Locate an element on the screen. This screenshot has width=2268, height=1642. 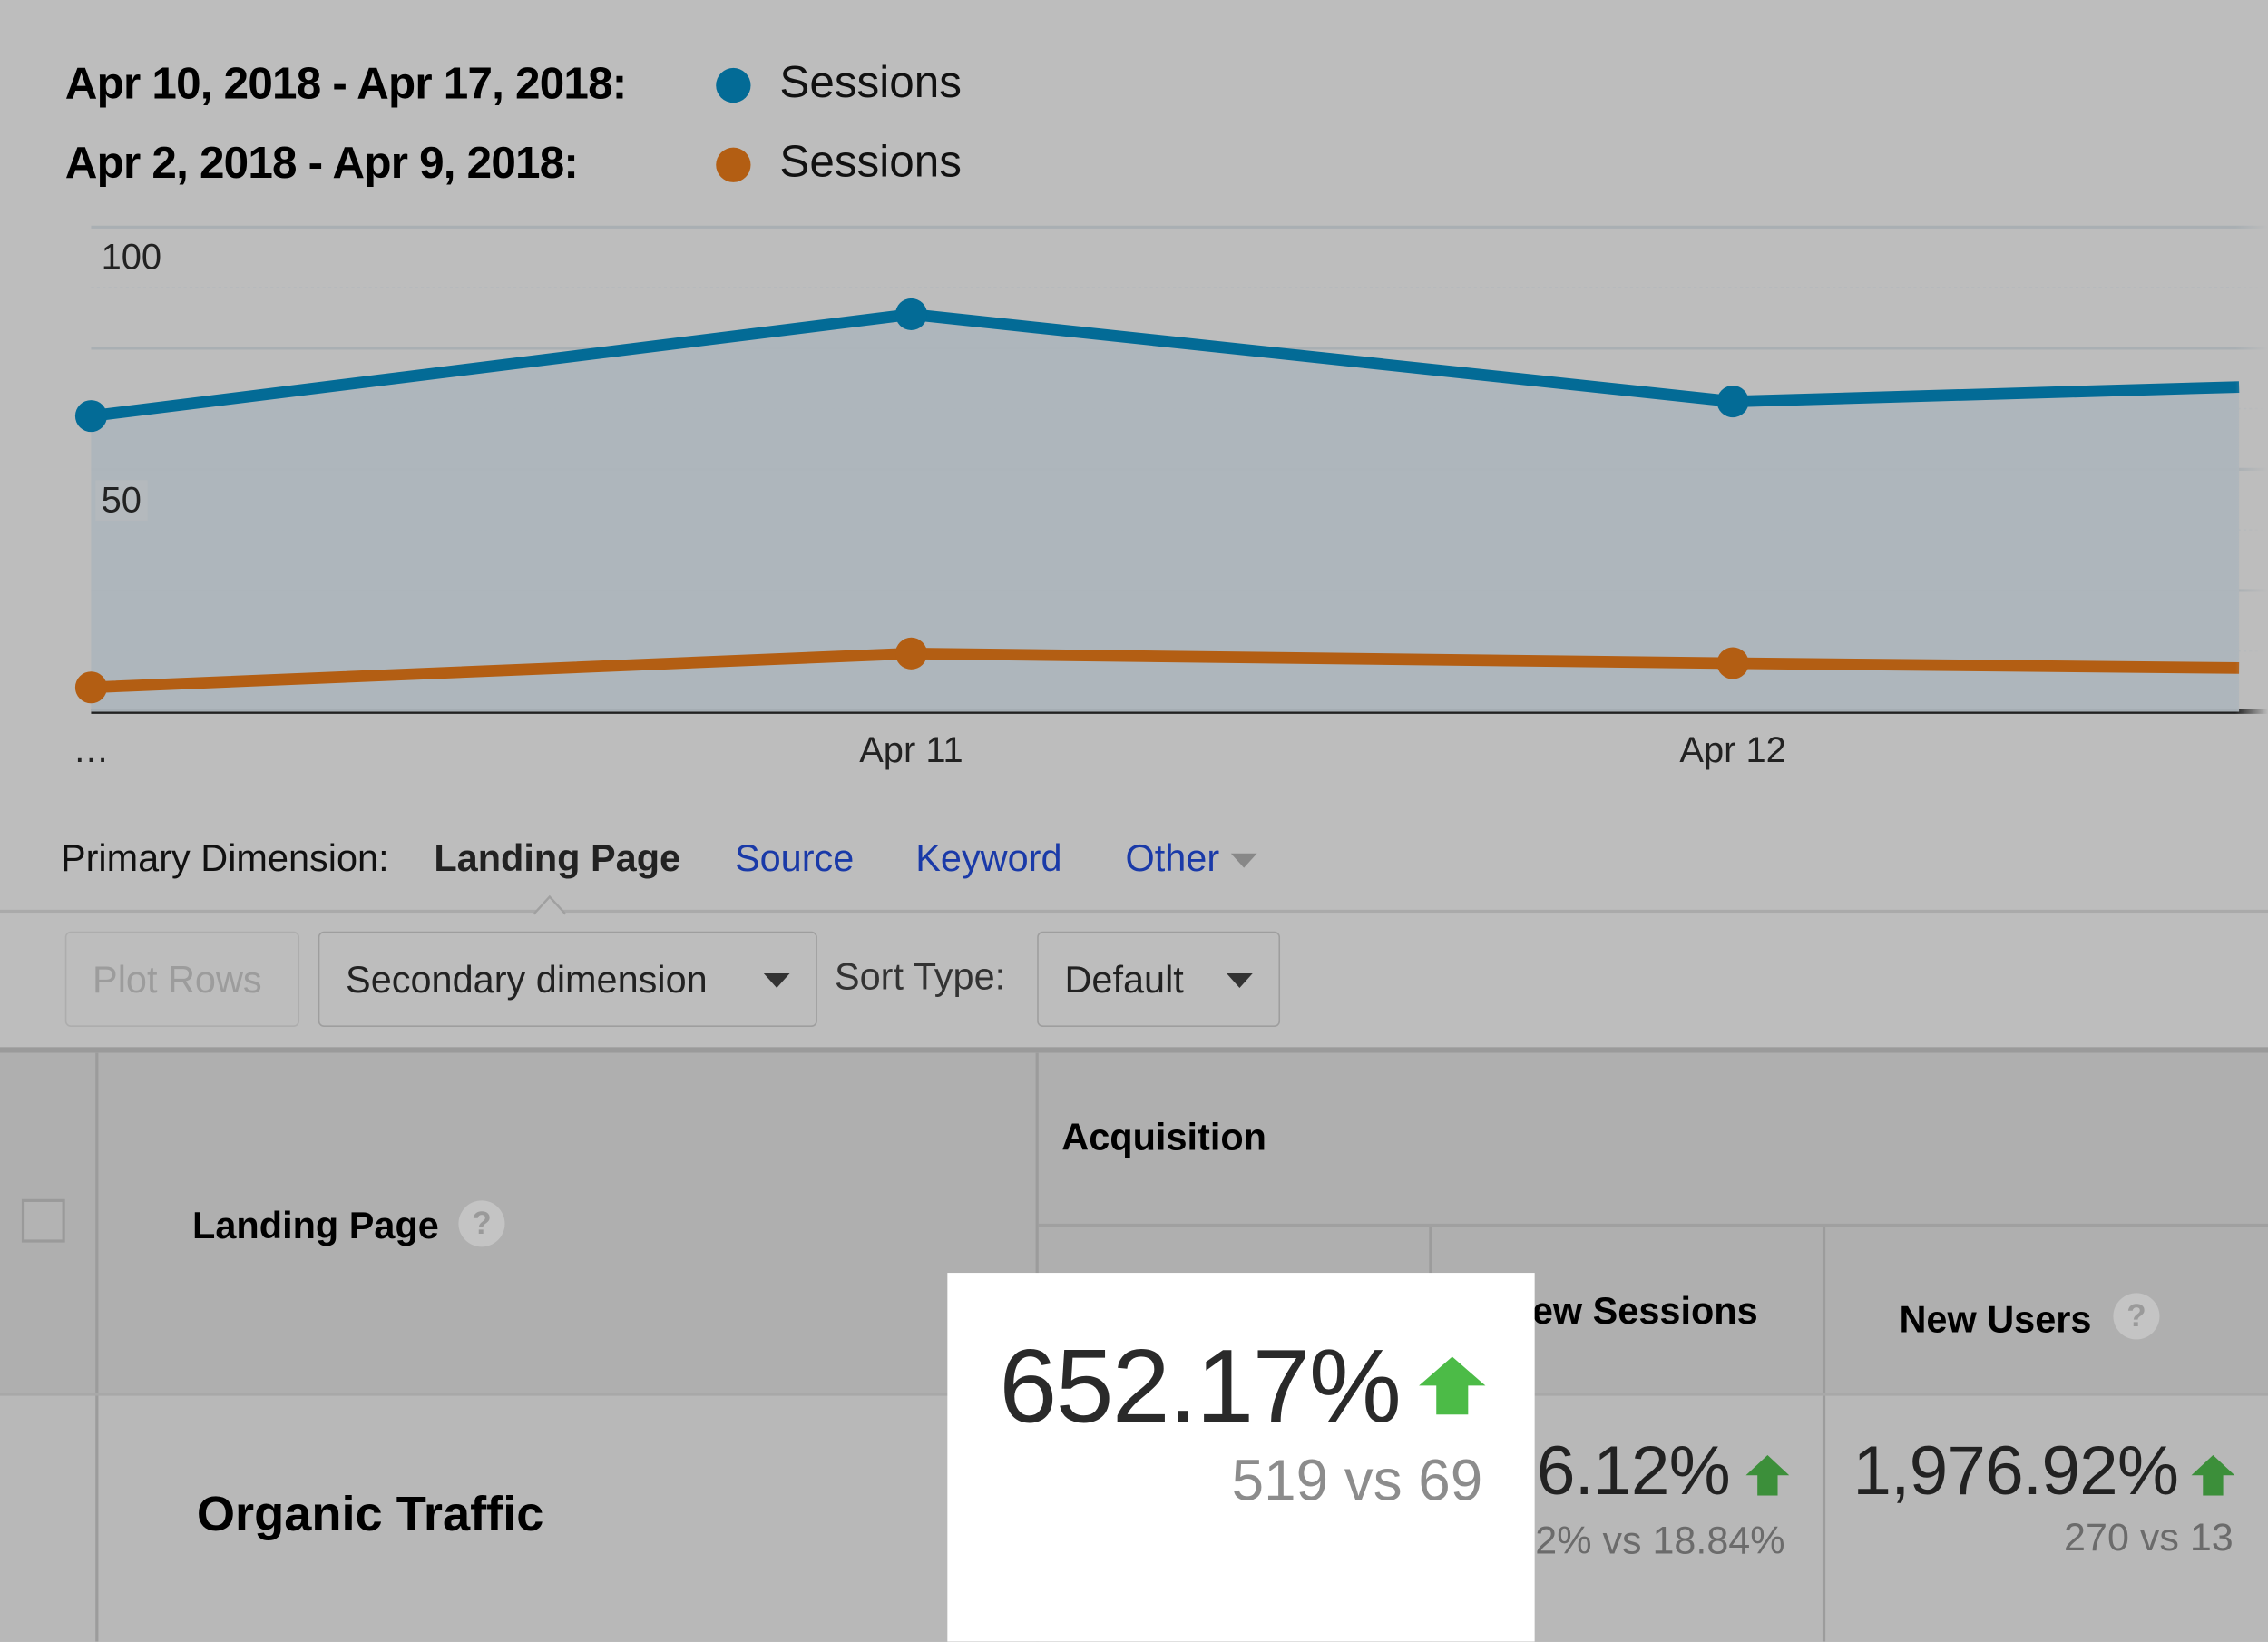
chart-fade-overlay is located at coordinates (2132, 463).